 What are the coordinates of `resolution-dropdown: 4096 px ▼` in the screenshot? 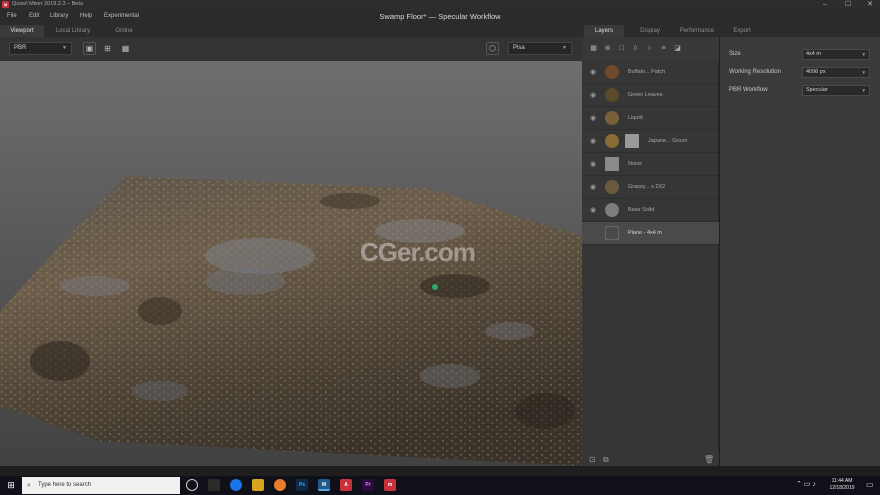 It's located at (836, 72).